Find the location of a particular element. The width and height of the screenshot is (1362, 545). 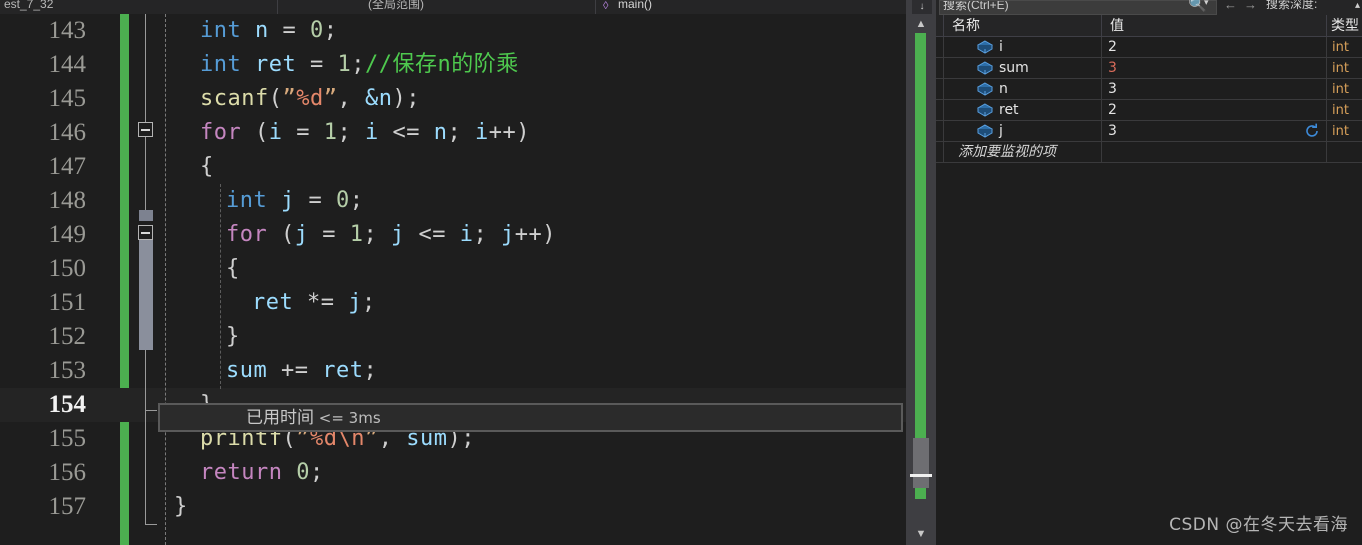

code-token: 1 is located at coordinates (330, 132).